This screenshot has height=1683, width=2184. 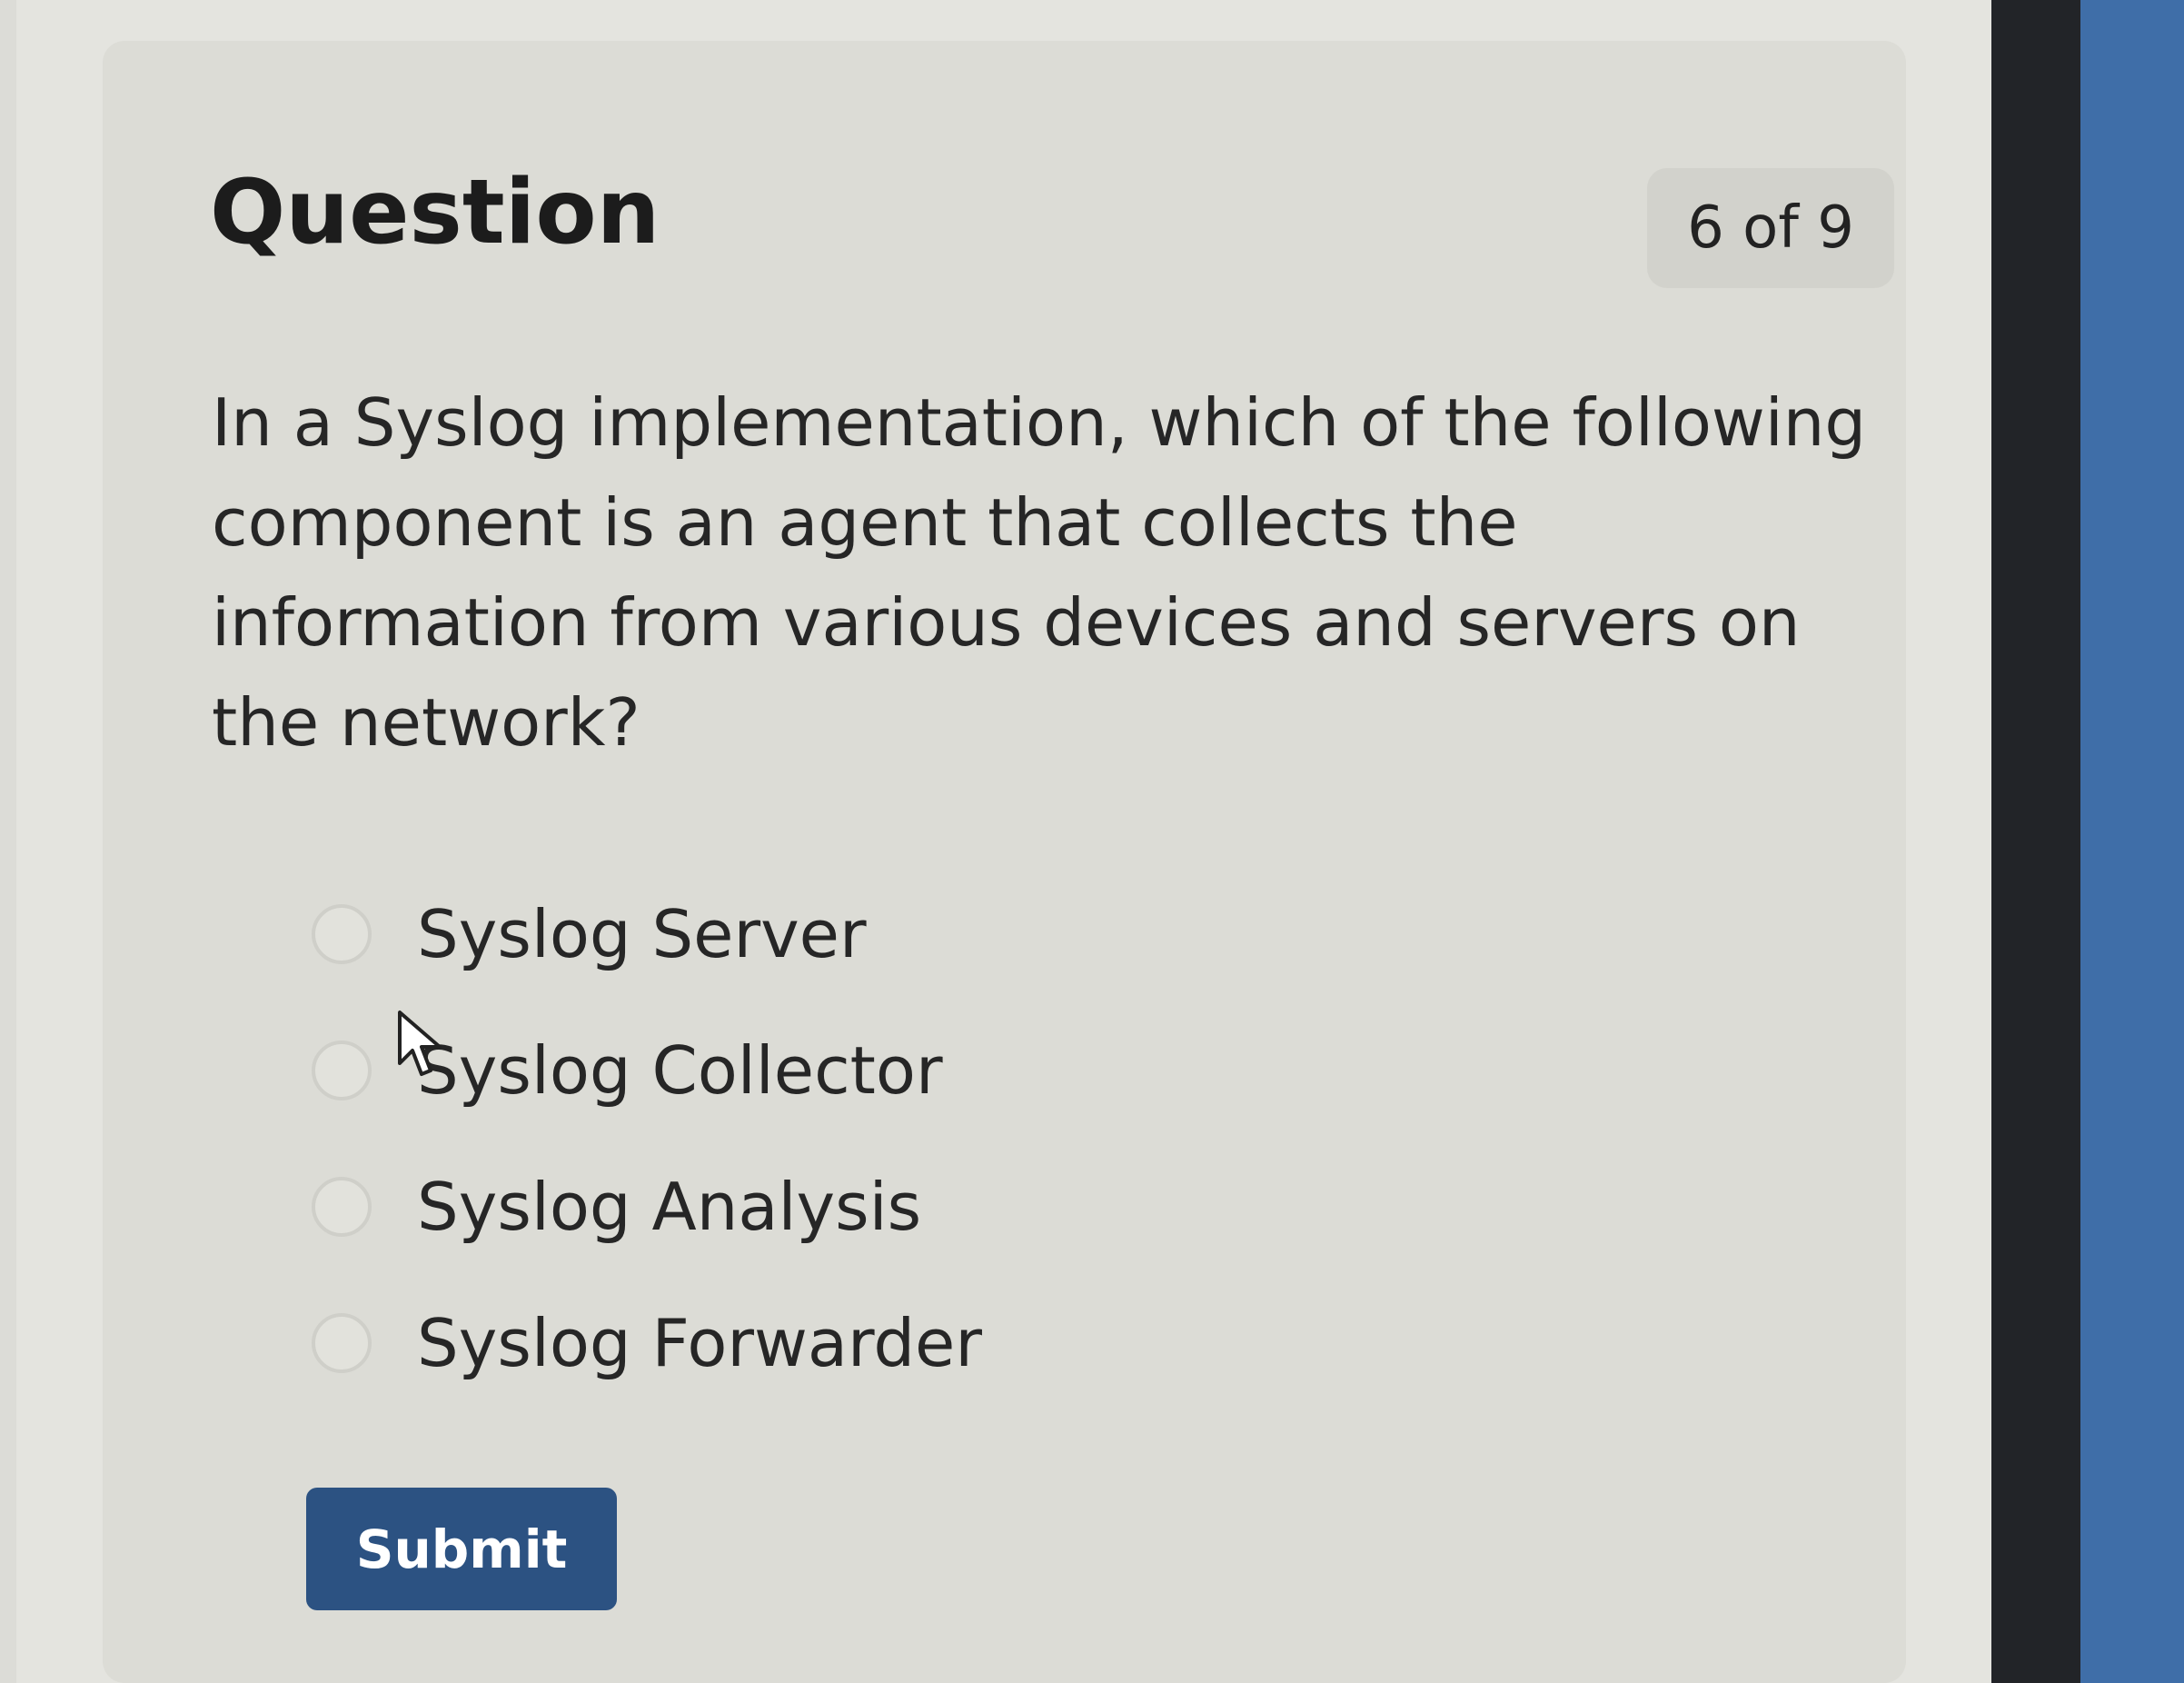 What do you see at coordinates (669, 1207) in the screenshot?
I see `option-label: Syslog Analysis` at bounding box center [669, 1207].